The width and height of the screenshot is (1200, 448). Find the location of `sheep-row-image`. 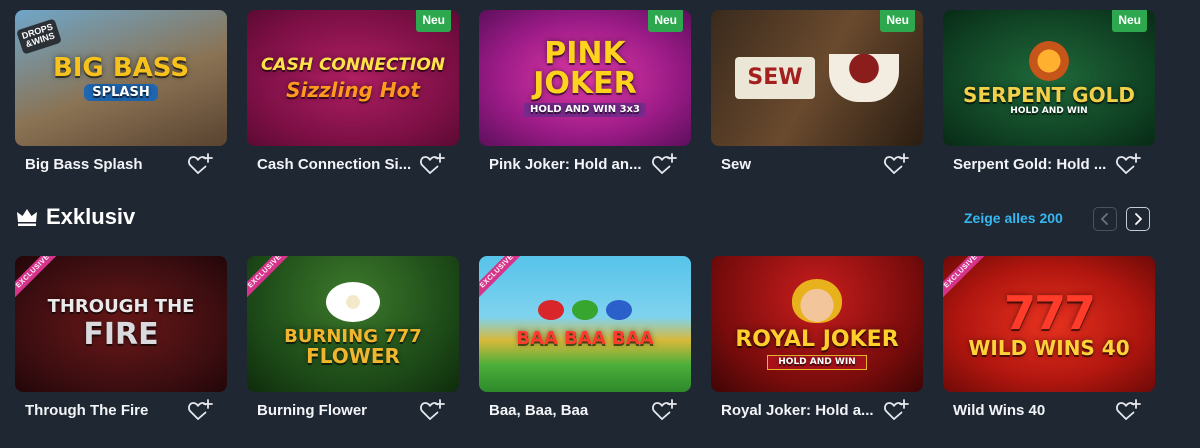

sheep-row-image is located at coordinates (584, 310).